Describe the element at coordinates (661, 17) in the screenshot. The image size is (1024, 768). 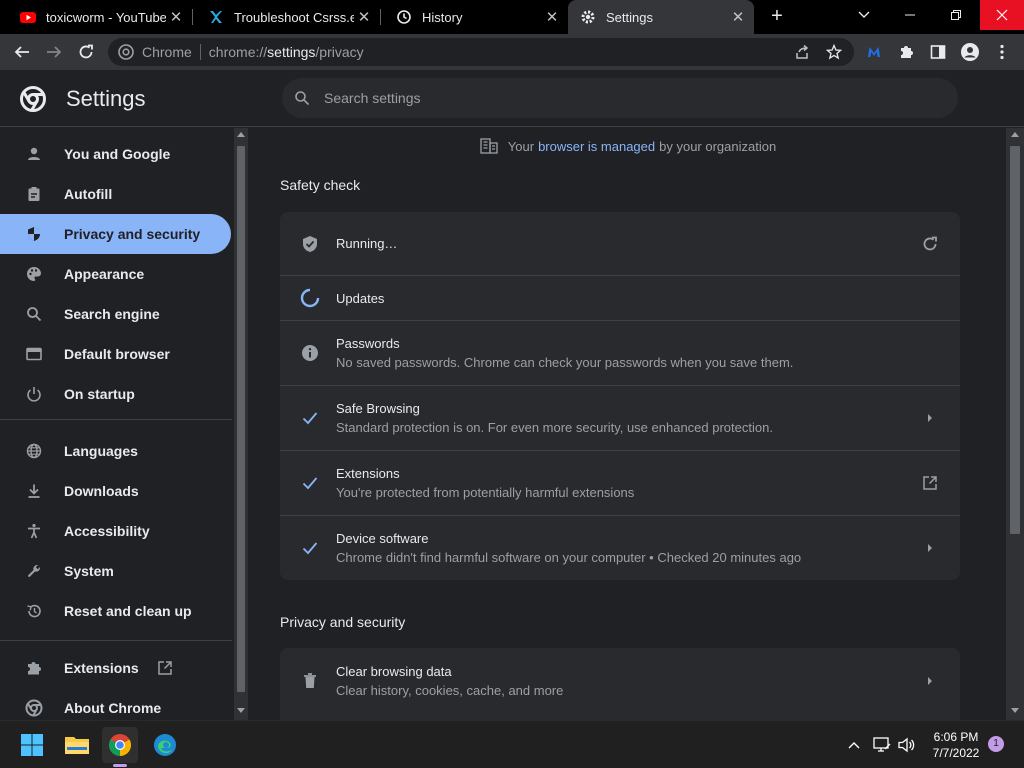
I see `tab-settings: Settings ✕` at that location.